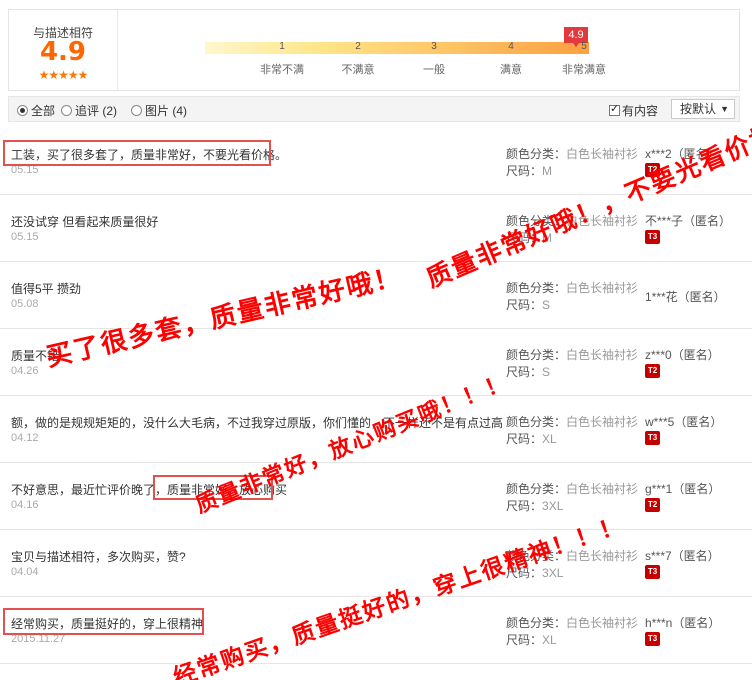  Describe the element at coordinates (640, 111) in the screenshot. I see `has-content-label: 有内容` at that location.